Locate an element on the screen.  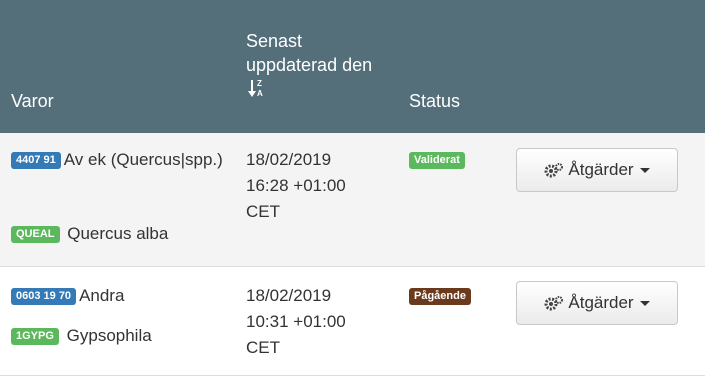
column-header-goods: Varor is located at coordinates (32, 101).